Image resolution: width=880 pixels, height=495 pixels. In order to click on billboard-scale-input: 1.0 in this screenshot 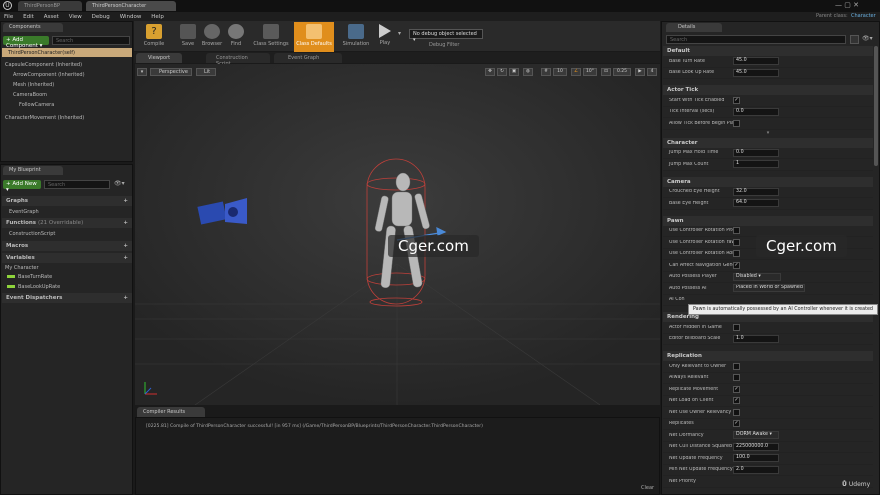, I will do `click(756, 338)`.